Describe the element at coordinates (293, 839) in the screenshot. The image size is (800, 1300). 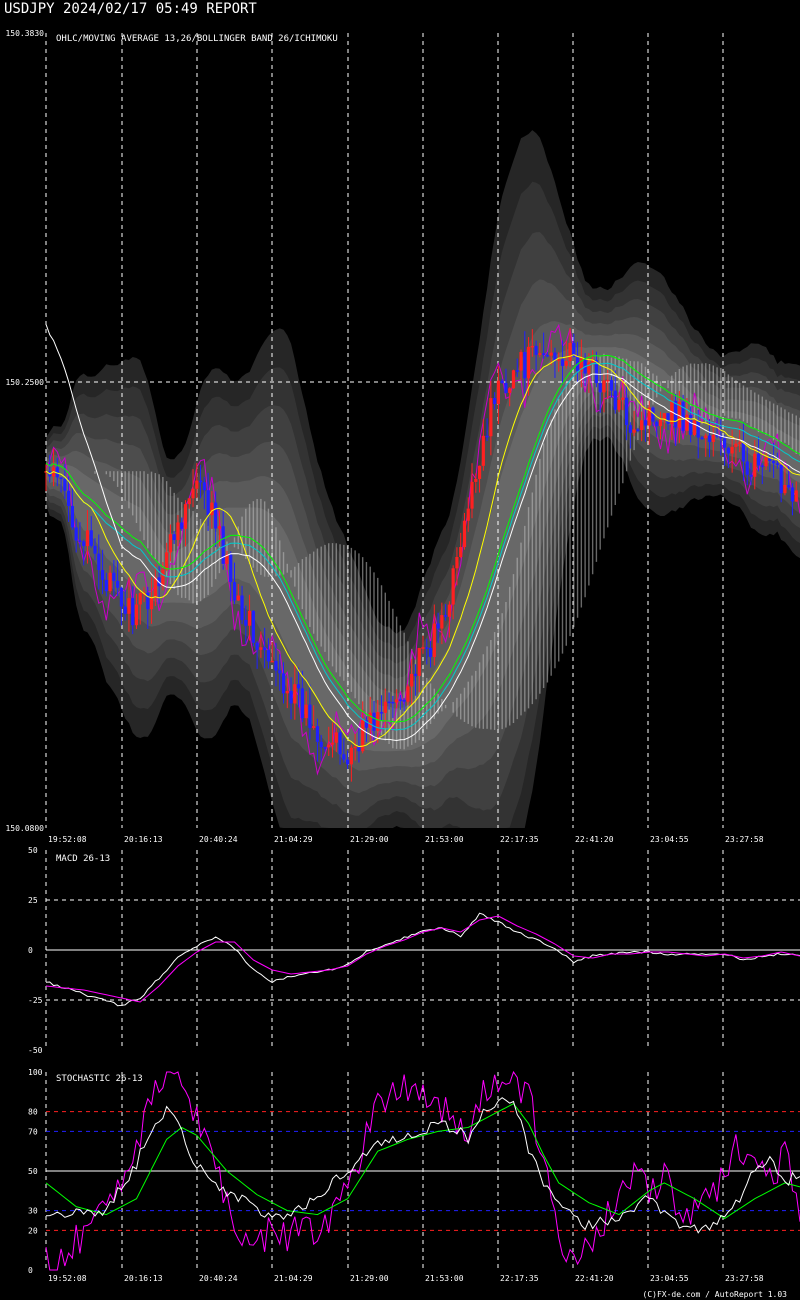
I see `main-x-tick-label-3: 21:04:29` at that location.